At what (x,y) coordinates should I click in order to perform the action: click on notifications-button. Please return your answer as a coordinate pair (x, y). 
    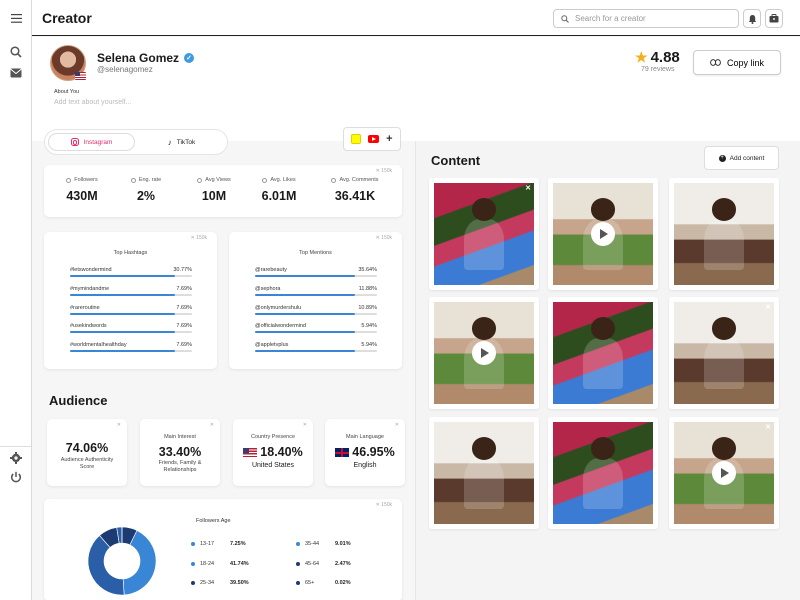
    Looking at the image, I should click on (752, 18).